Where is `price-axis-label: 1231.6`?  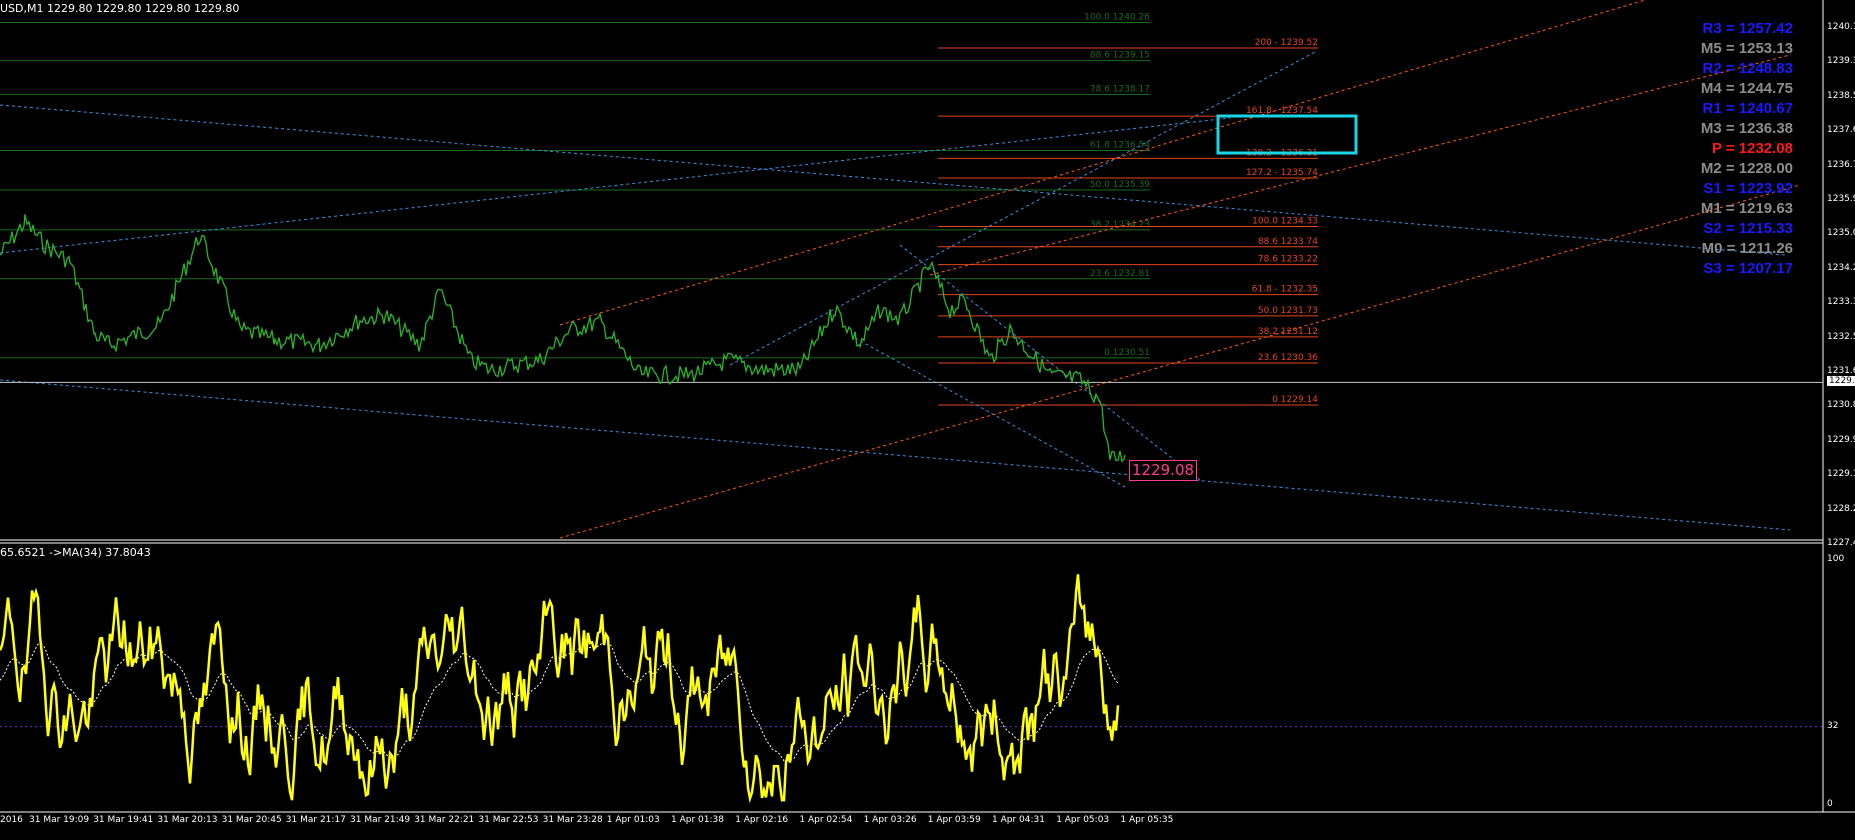
price-axis-label: 1231.6 is located at coordinates (1841, 371).